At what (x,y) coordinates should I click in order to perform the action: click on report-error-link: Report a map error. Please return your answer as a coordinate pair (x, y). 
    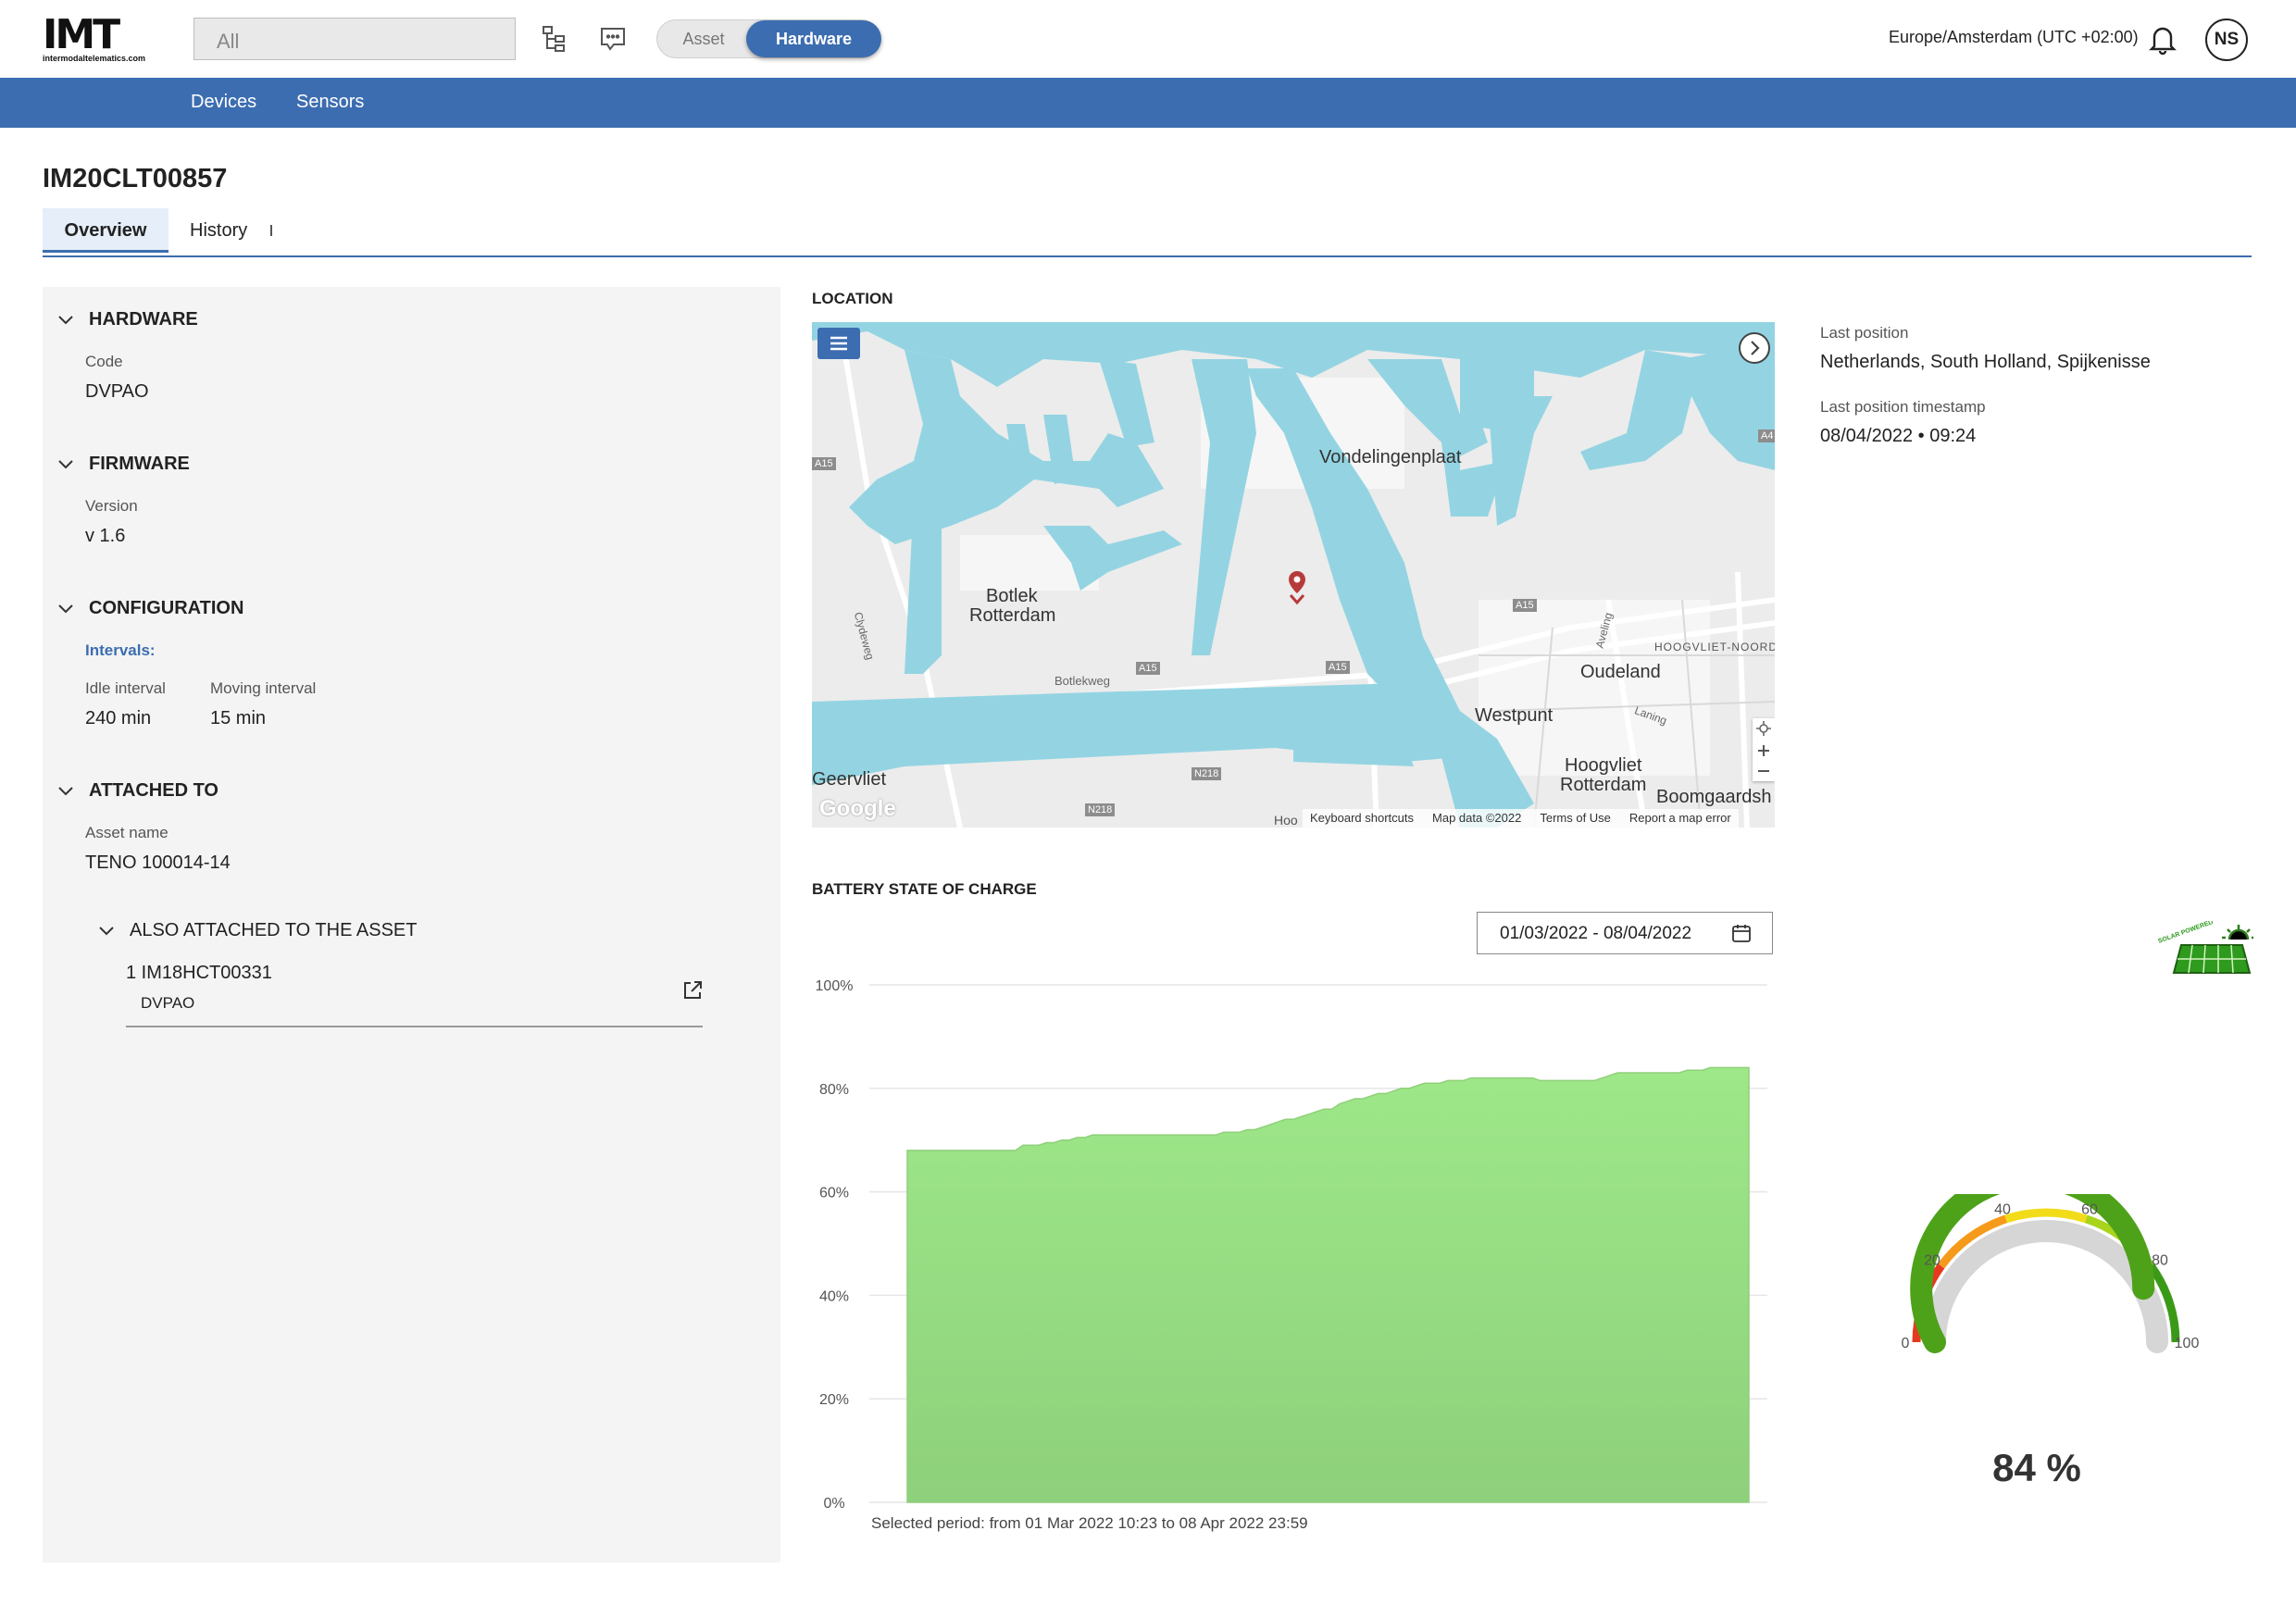
    Looking at the image, I should click on (1680, 818).